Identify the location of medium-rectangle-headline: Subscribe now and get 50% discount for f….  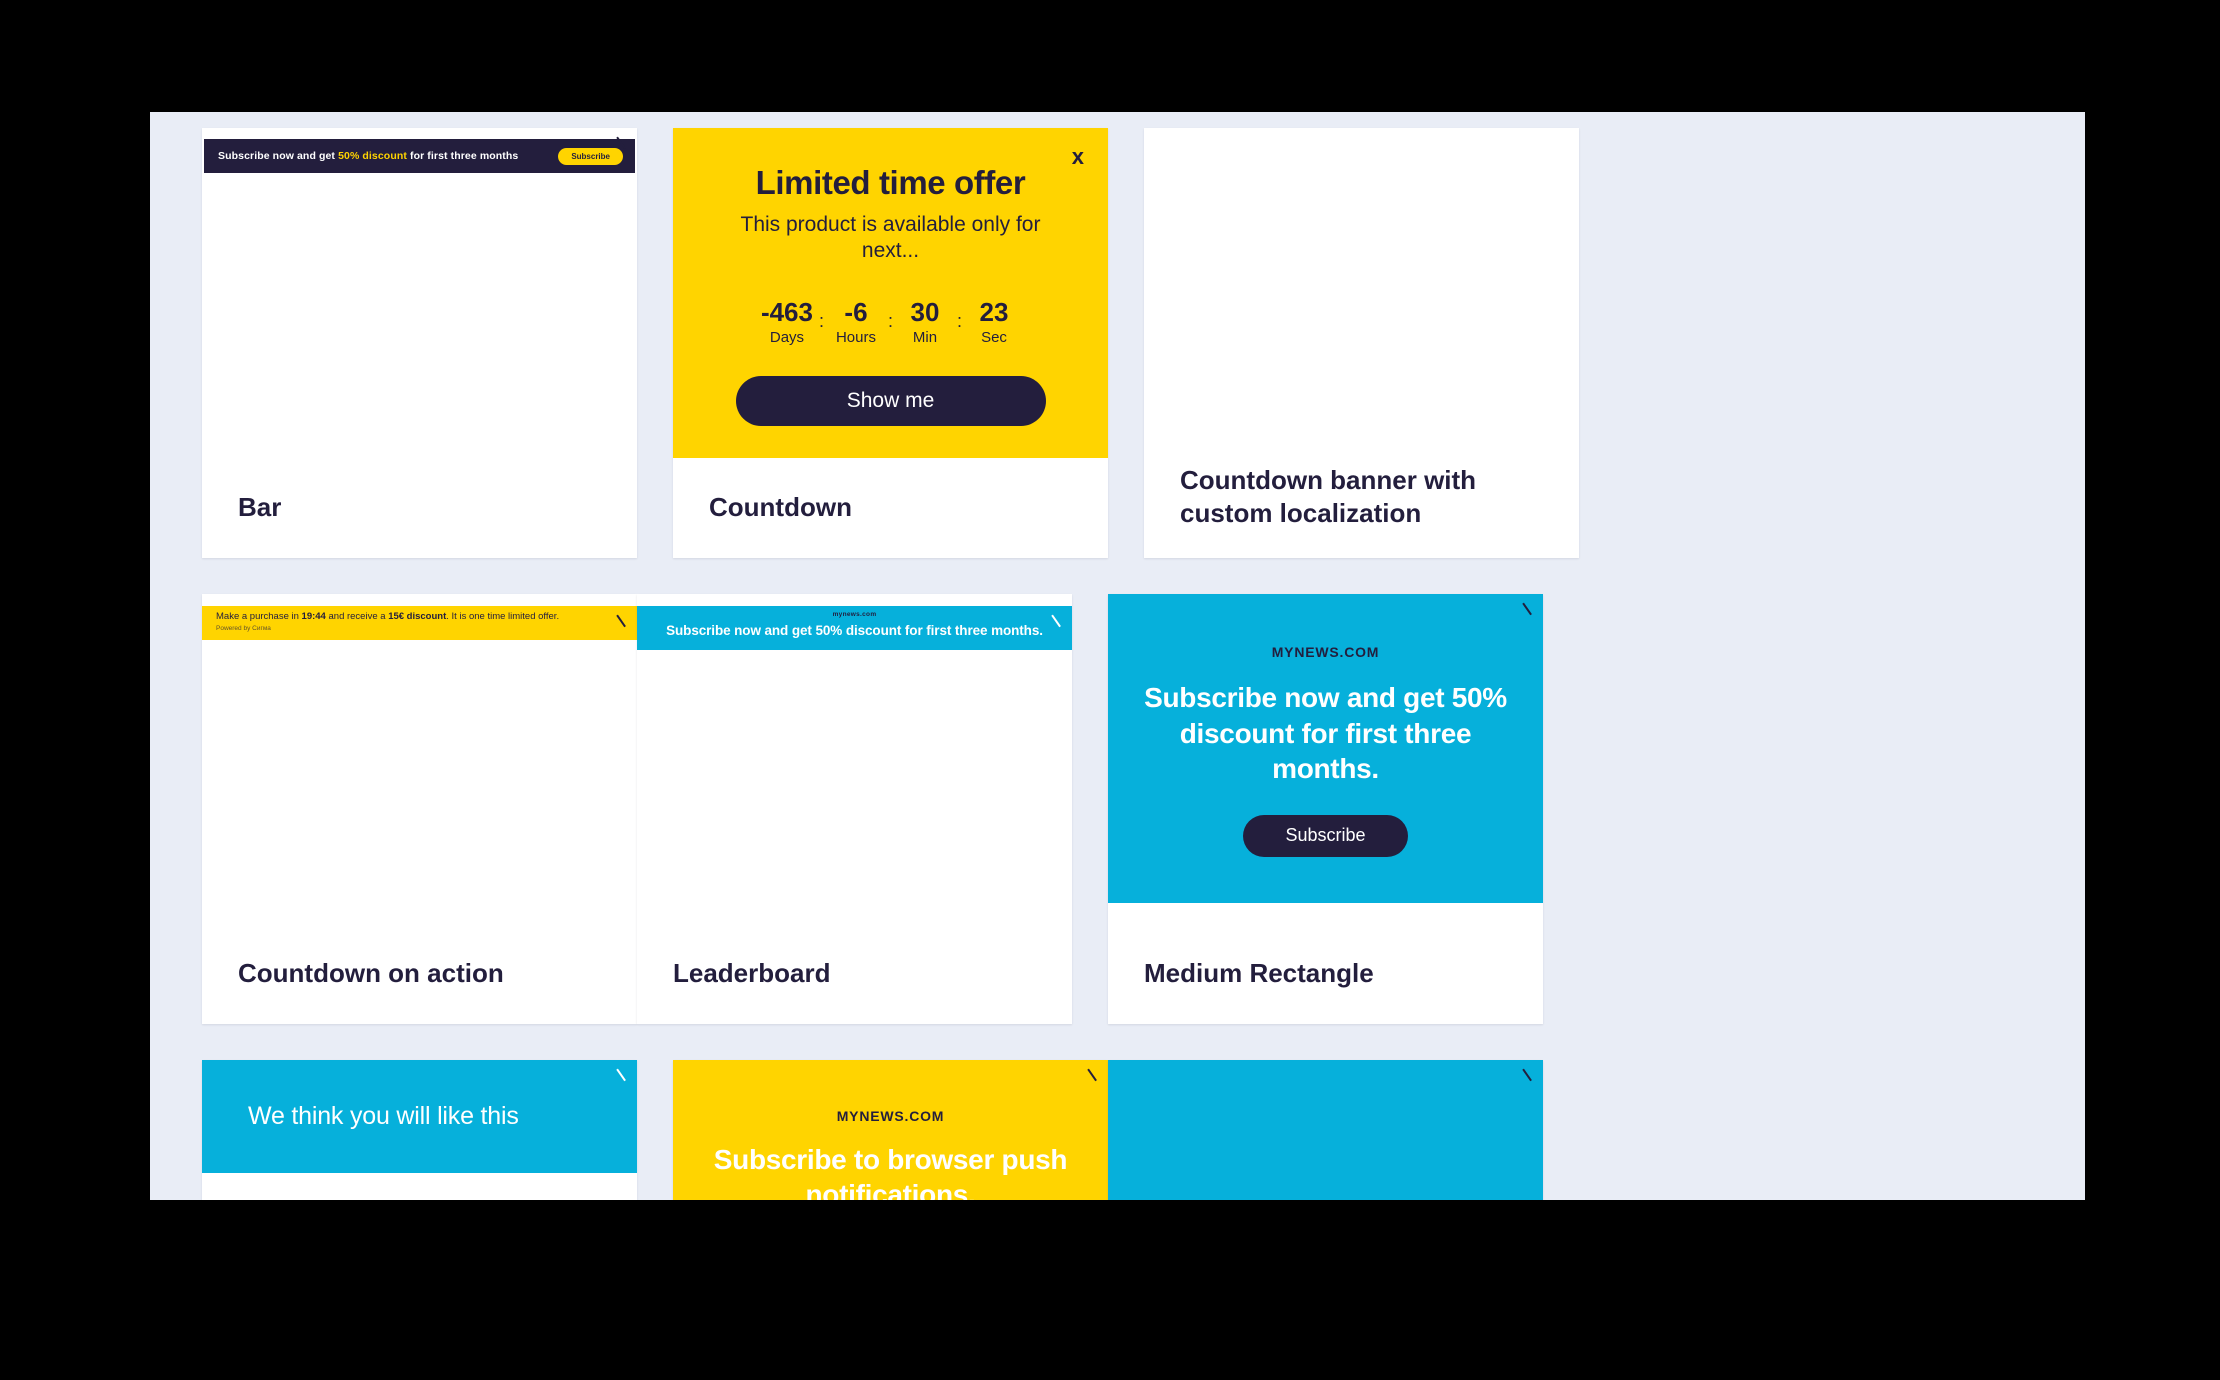
(1325, 733).